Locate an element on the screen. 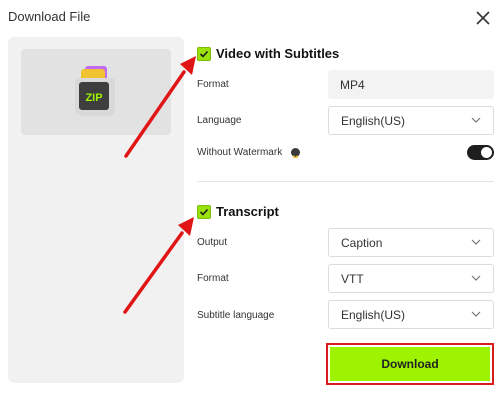  language-label: Language is located at coordinates (219, 120).